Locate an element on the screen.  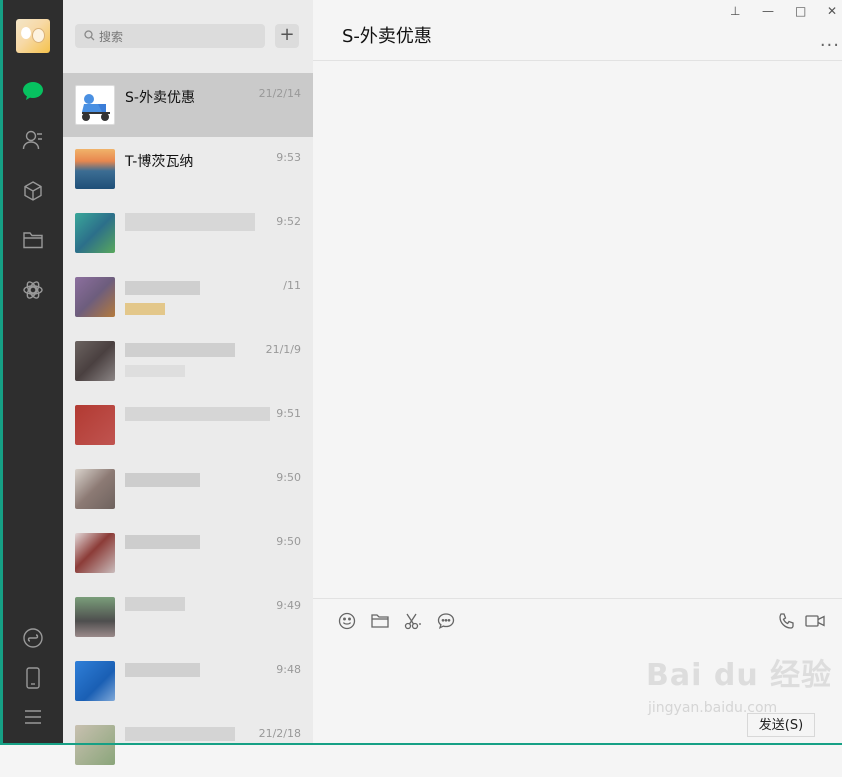
emoji-icon is located at coordinates (347, 621).